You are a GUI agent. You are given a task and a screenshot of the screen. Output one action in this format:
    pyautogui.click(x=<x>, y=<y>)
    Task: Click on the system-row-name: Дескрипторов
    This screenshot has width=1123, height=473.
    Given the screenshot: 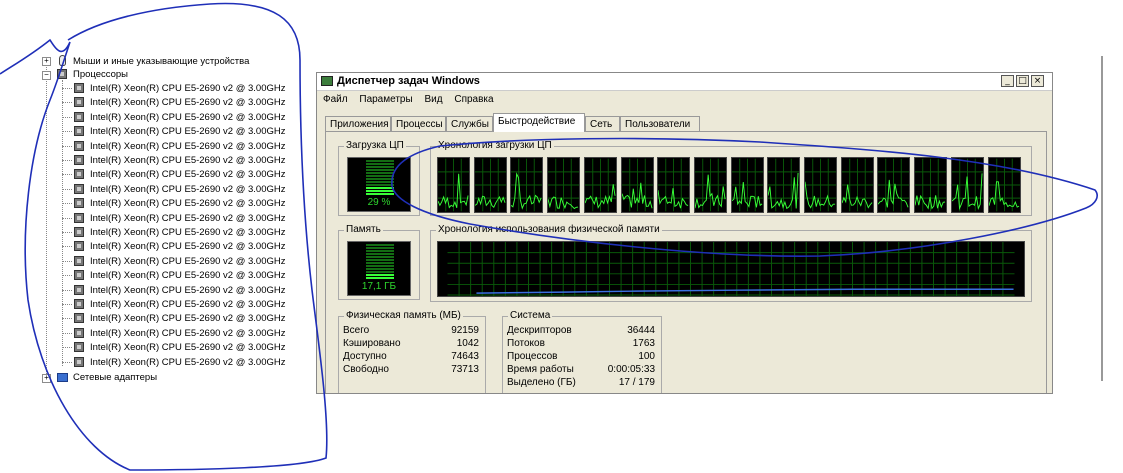 What is the action you would take?
    pyautogui.click(x=539, y=330)
    